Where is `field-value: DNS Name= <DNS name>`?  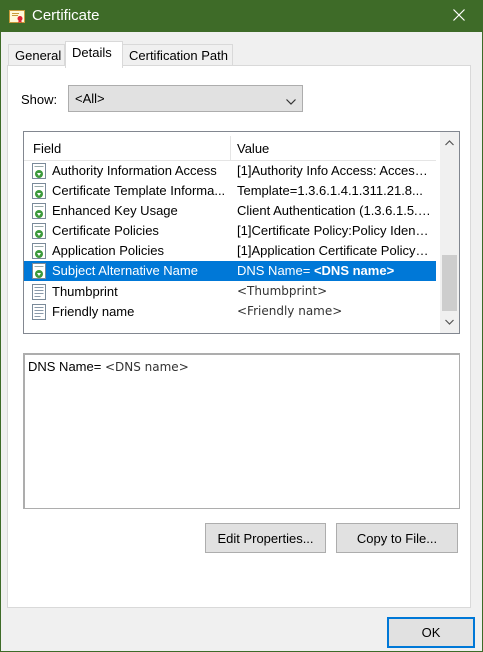 field-value: DNS Name= <DNS name> is located at coordinates (334, 270).